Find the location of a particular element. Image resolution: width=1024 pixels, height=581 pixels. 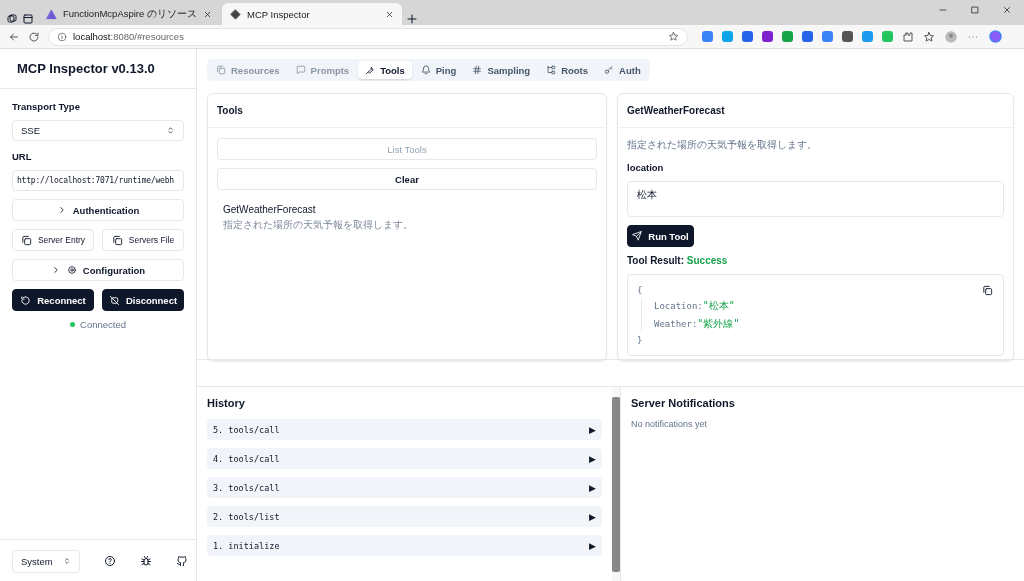

wrench-icon is located at coordinates (370, 70).